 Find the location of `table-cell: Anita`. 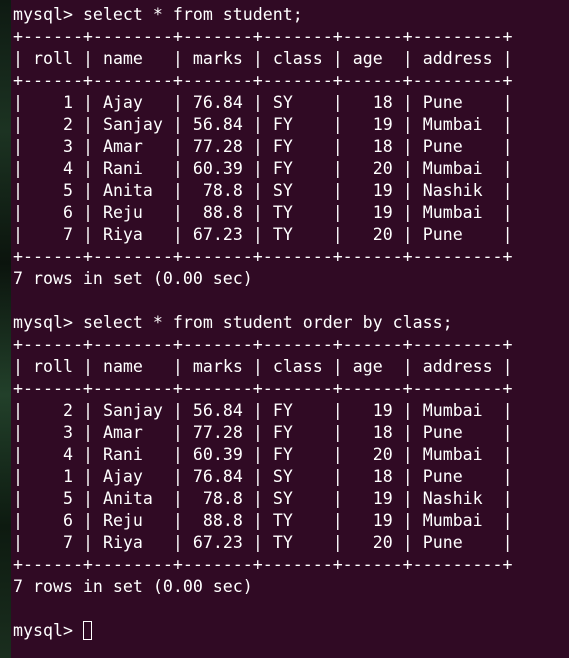

table-cell: Anita is located at coordinates (127, 190).